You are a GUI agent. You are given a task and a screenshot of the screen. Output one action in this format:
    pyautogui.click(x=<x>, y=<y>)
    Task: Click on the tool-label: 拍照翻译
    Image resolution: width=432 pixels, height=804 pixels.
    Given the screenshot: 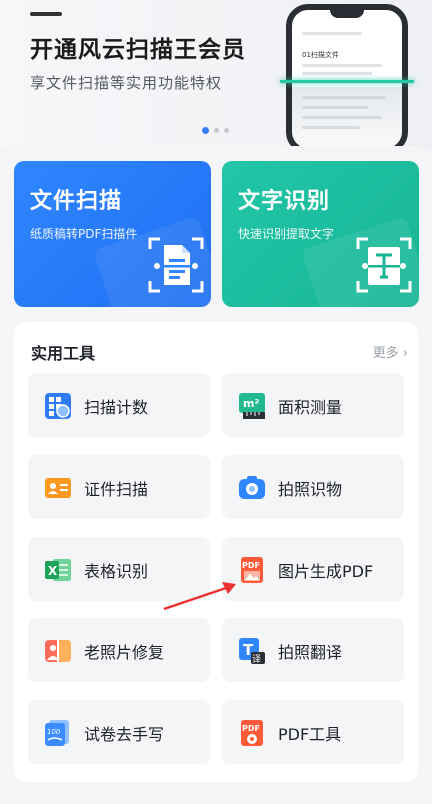 What is the action you would take?
    pyautogui.click(x=310, y=652)
    